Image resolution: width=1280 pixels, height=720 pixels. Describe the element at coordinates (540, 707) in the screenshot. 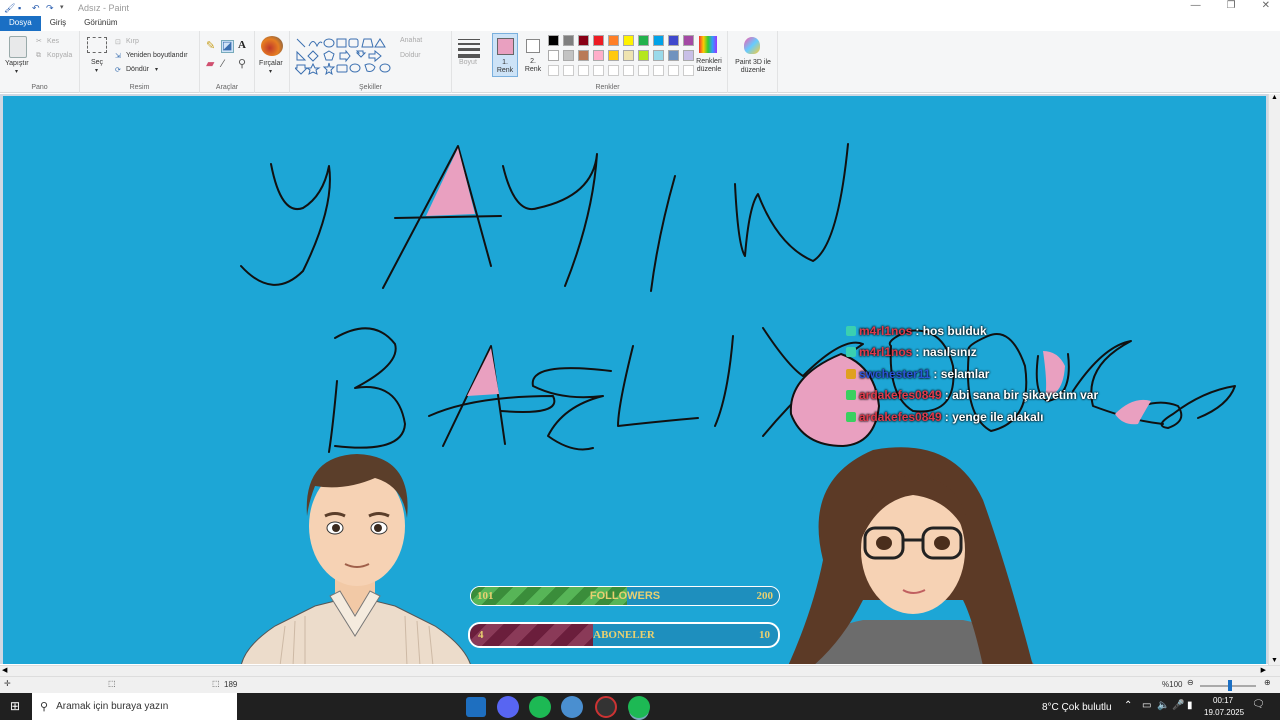

I see `spotify-icon` at that location.